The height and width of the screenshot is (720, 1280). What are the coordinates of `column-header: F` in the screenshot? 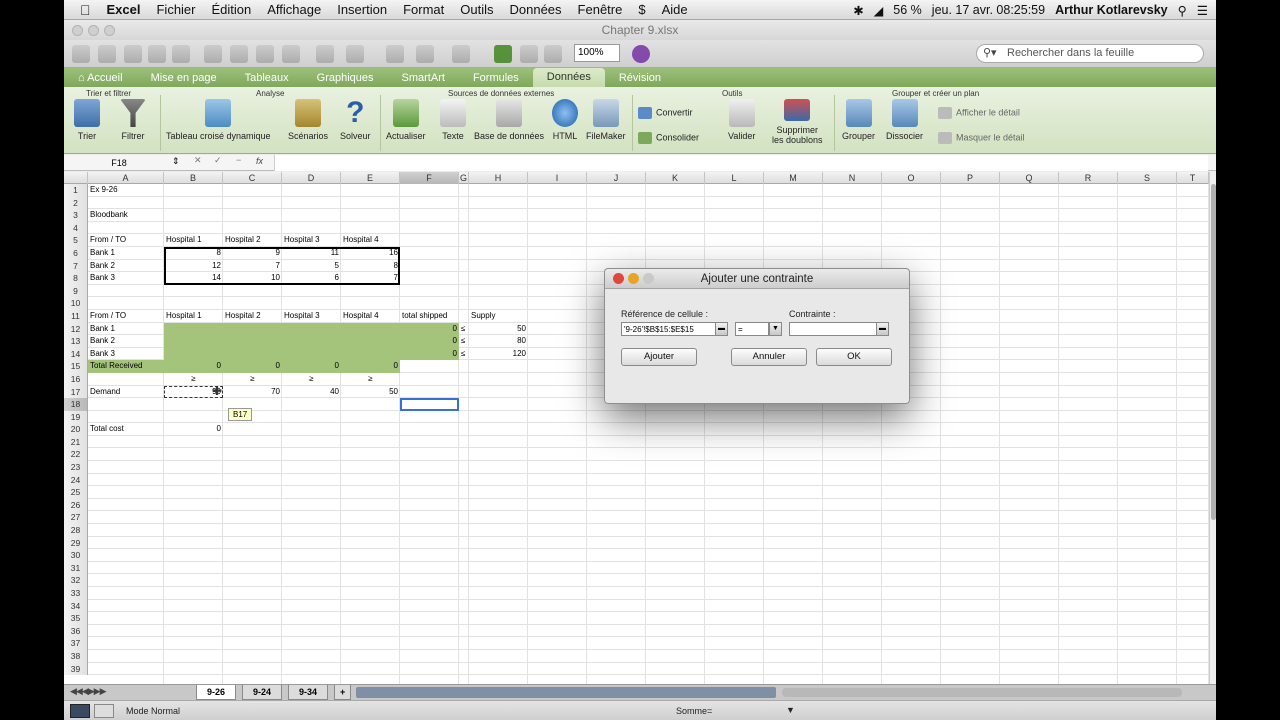 It's located at (429, 178).